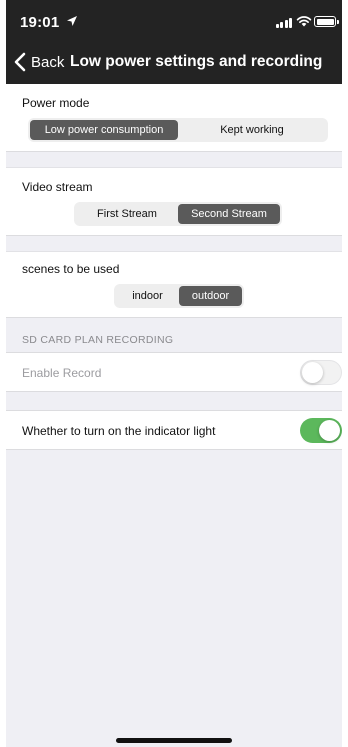 This screenshot has width=348, height=747. What do you see at coordinates (174, 20) in the screenshot?
I see `status-bar: 19:01` at bounding box center [174, 20].